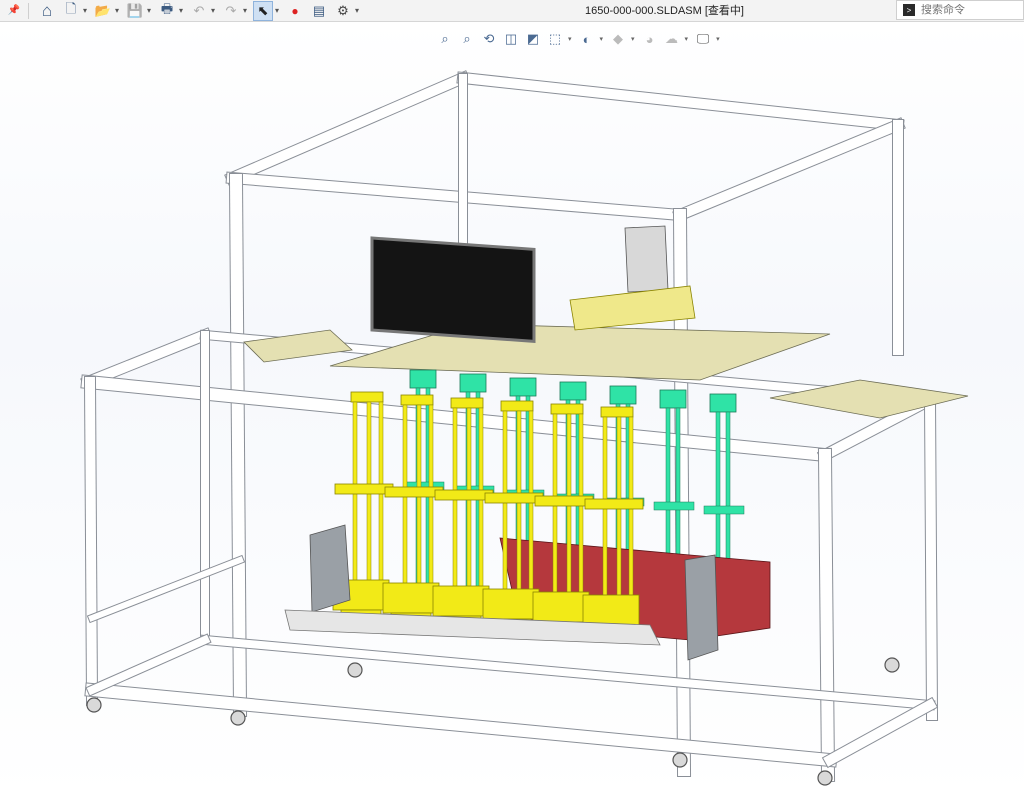 This screenshot has width=1024, height=798. I want to click on document-title: 1650-000-000.SLDASM [查看中], so click(664, 11).